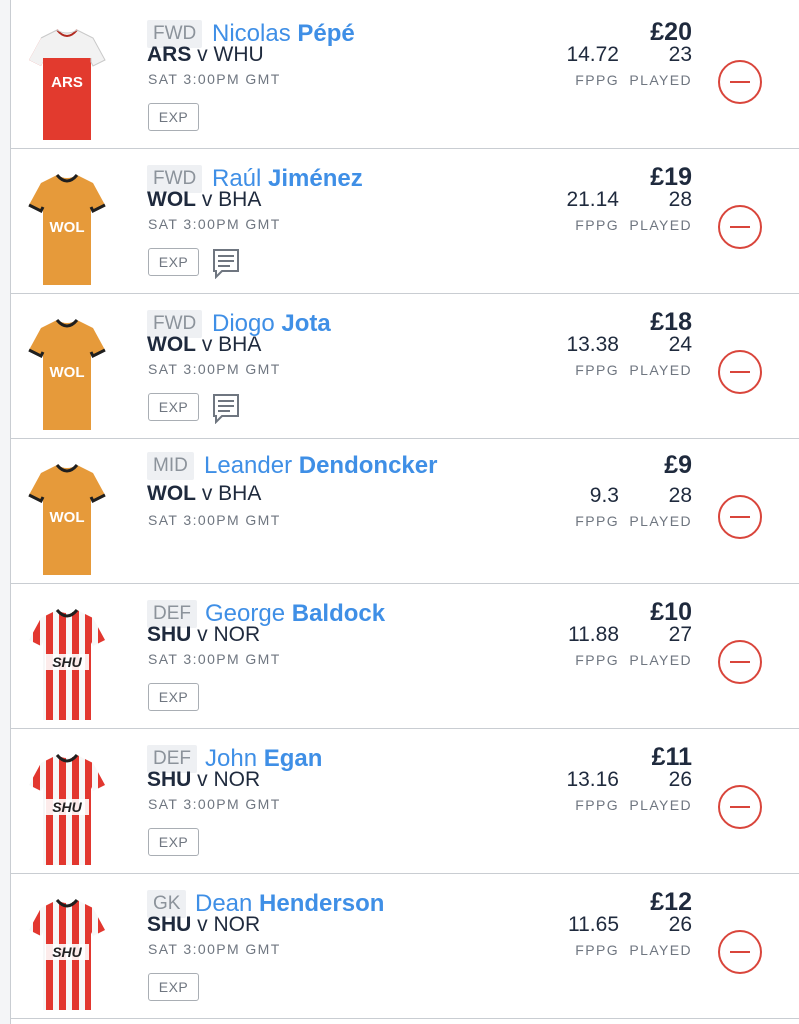 This screenshot has height=1024, width=799. Describe the element at coordinates (322, 903) in the screenshot. I see `player-last-name: Henderson` at that location.